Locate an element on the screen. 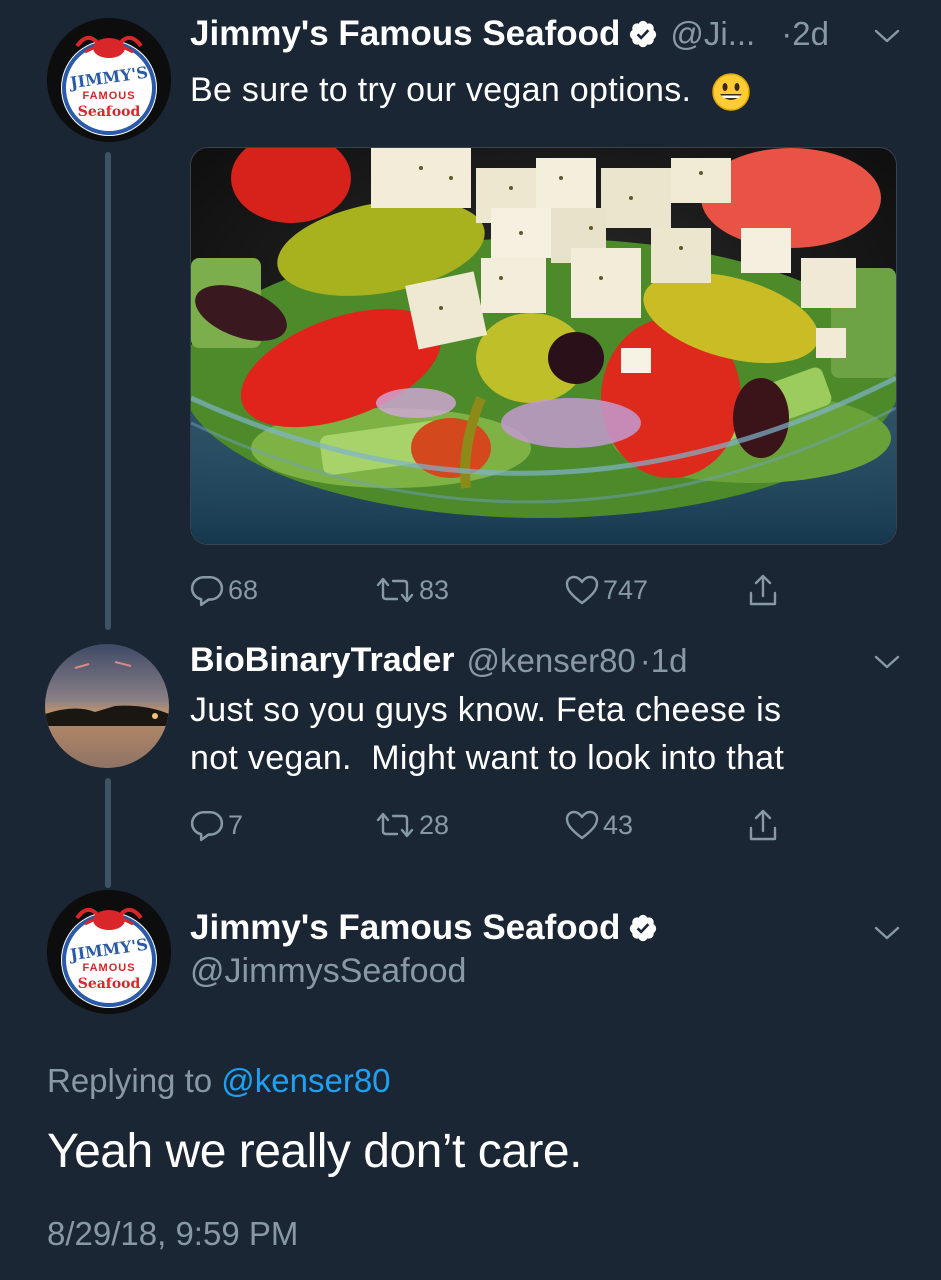 The height and width of the screenshot is (1280, 941). replying-to: Replying to @kenser80 is located at coordinates (219, 1081).